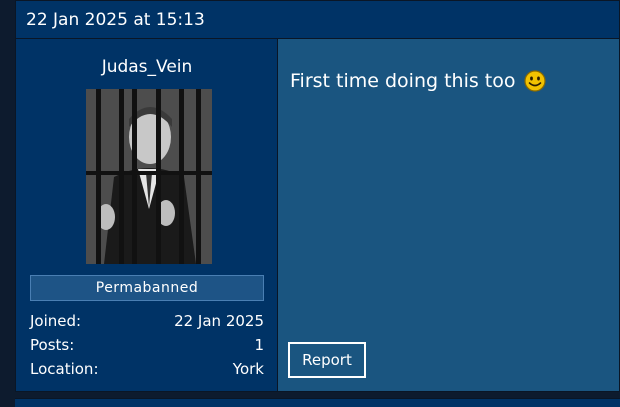 The image size is (620, 407). Describe the element at coordinates (52, 345) in the screenshot. I see `stat-label: Posts:` at that location.